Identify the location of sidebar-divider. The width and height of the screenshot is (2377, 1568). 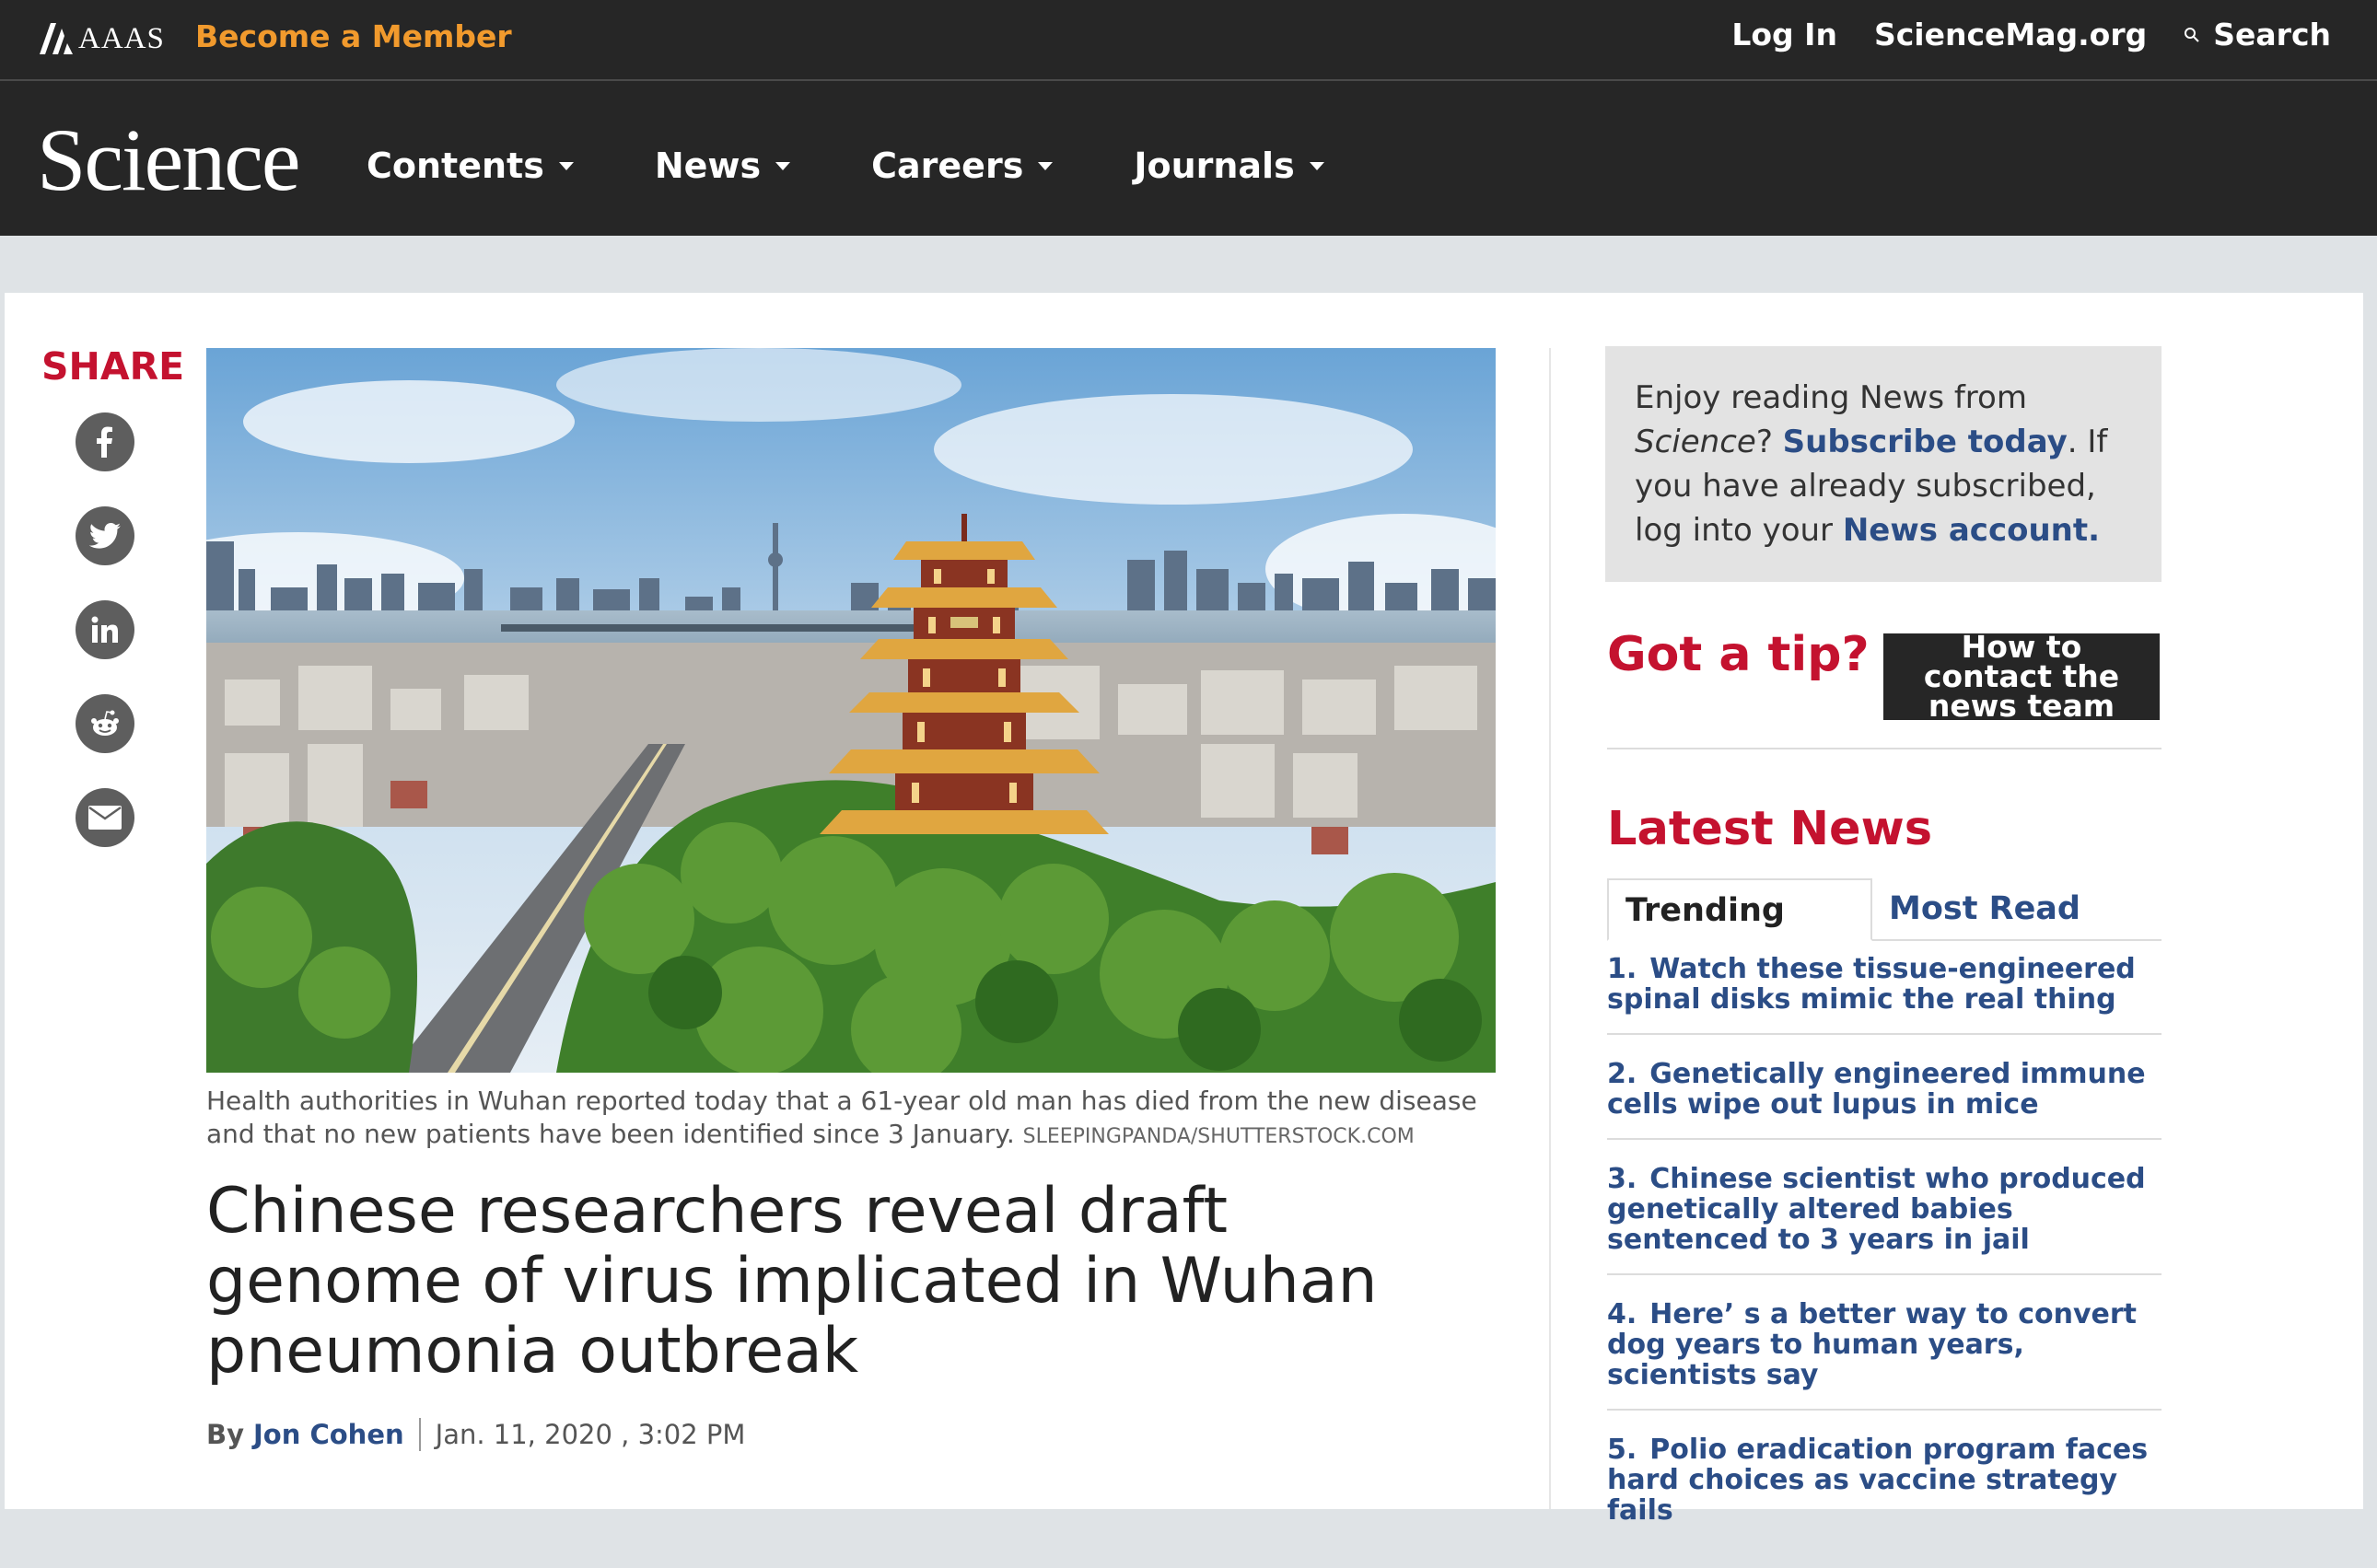
(1884, 748).